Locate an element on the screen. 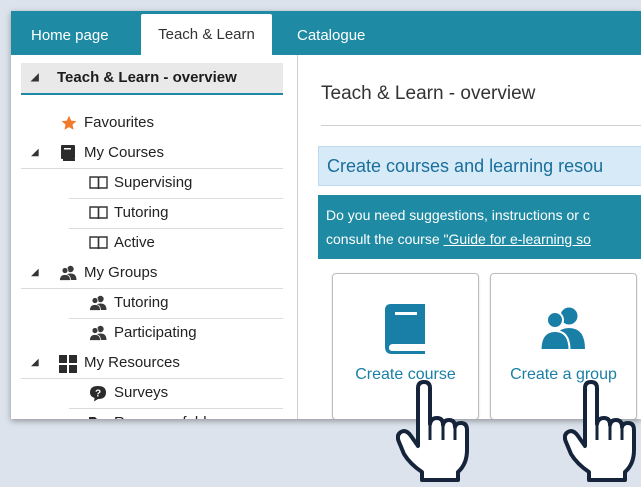 The height and width of the screenshot is (487, 641). info-text-prefix: consult the course is located at coordinates (385, 239).